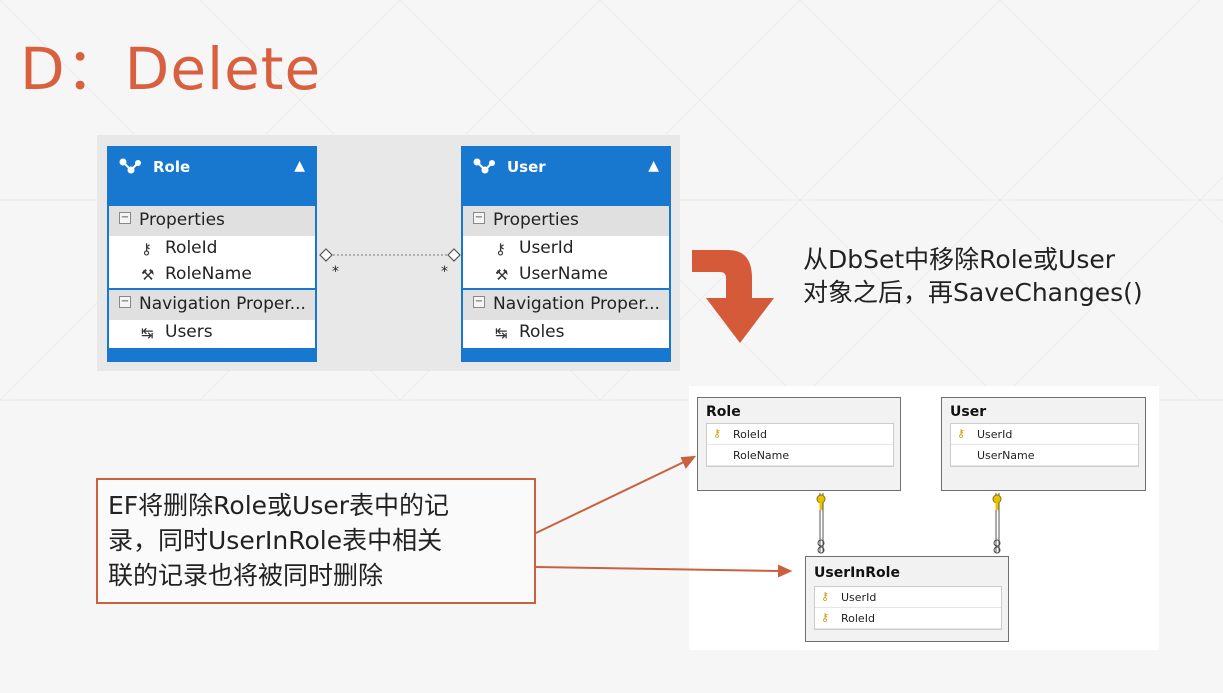 This screenshot has width=1223, height=693. What do you see at coordinates (172, 167) in the screenshot?
I see `entity-role-name: Role` at bounding box center [172, 167].